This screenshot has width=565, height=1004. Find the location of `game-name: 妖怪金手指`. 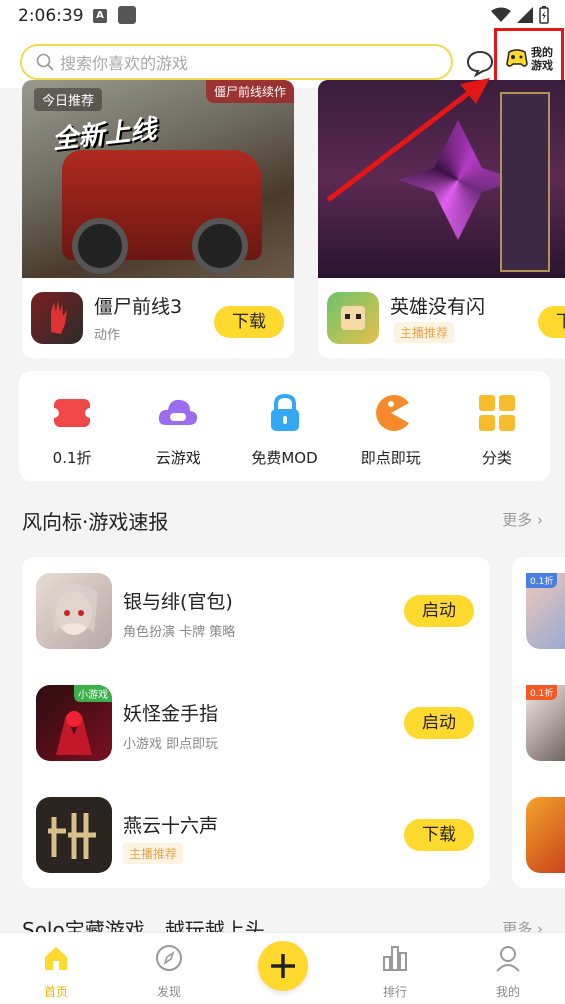

game-name: 妖怪金手指 is located at coordinates (171, 714).